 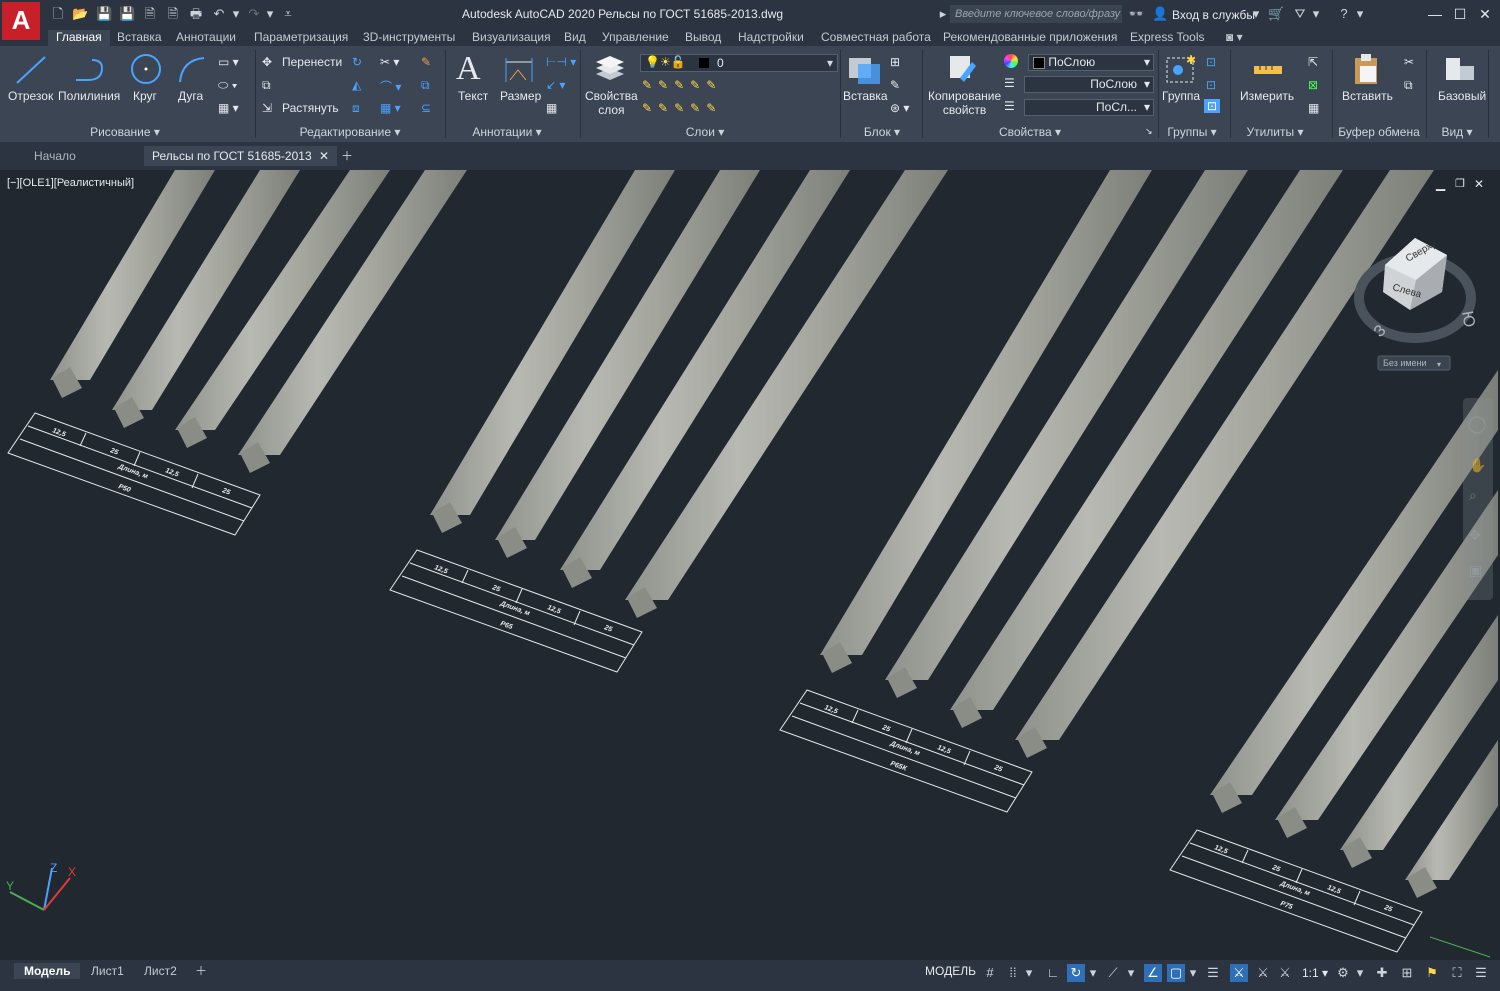 What do you see at coordinates (30, 96) in the screenshot?
I see `line-button: Отрезок` at bounding box center [30, 96].